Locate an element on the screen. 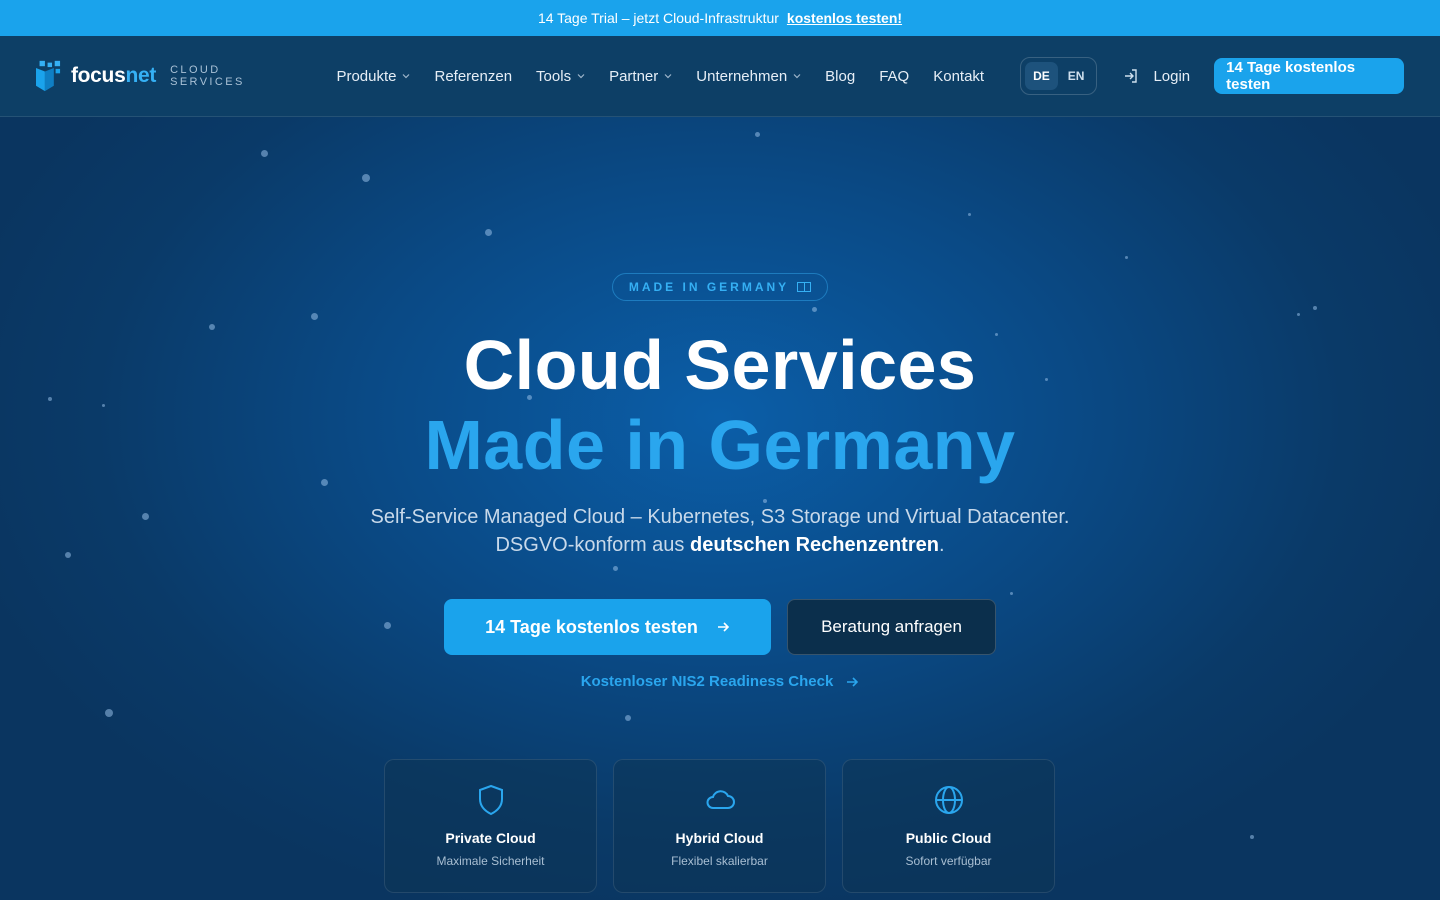  lang-en-button: EN is located at coordinates (1076, 76).